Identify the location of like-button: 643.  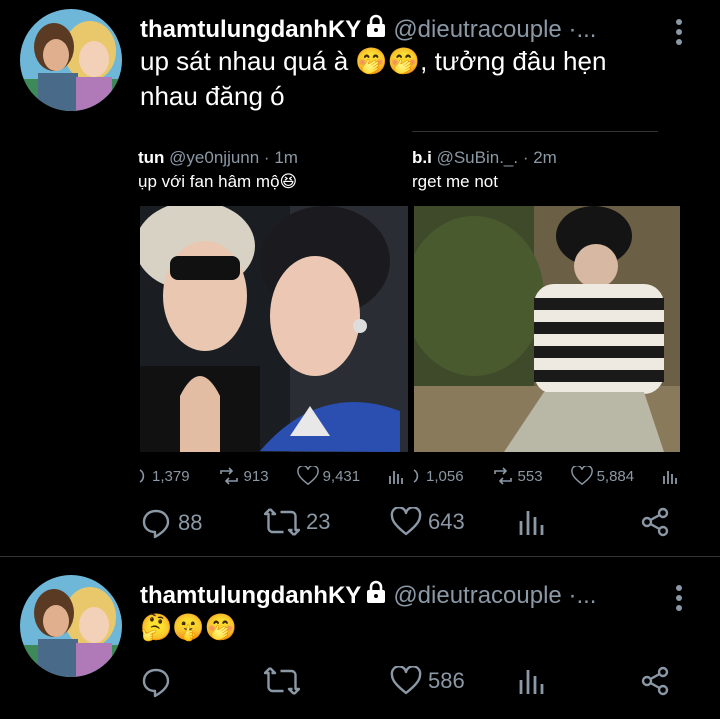
(427, 522).